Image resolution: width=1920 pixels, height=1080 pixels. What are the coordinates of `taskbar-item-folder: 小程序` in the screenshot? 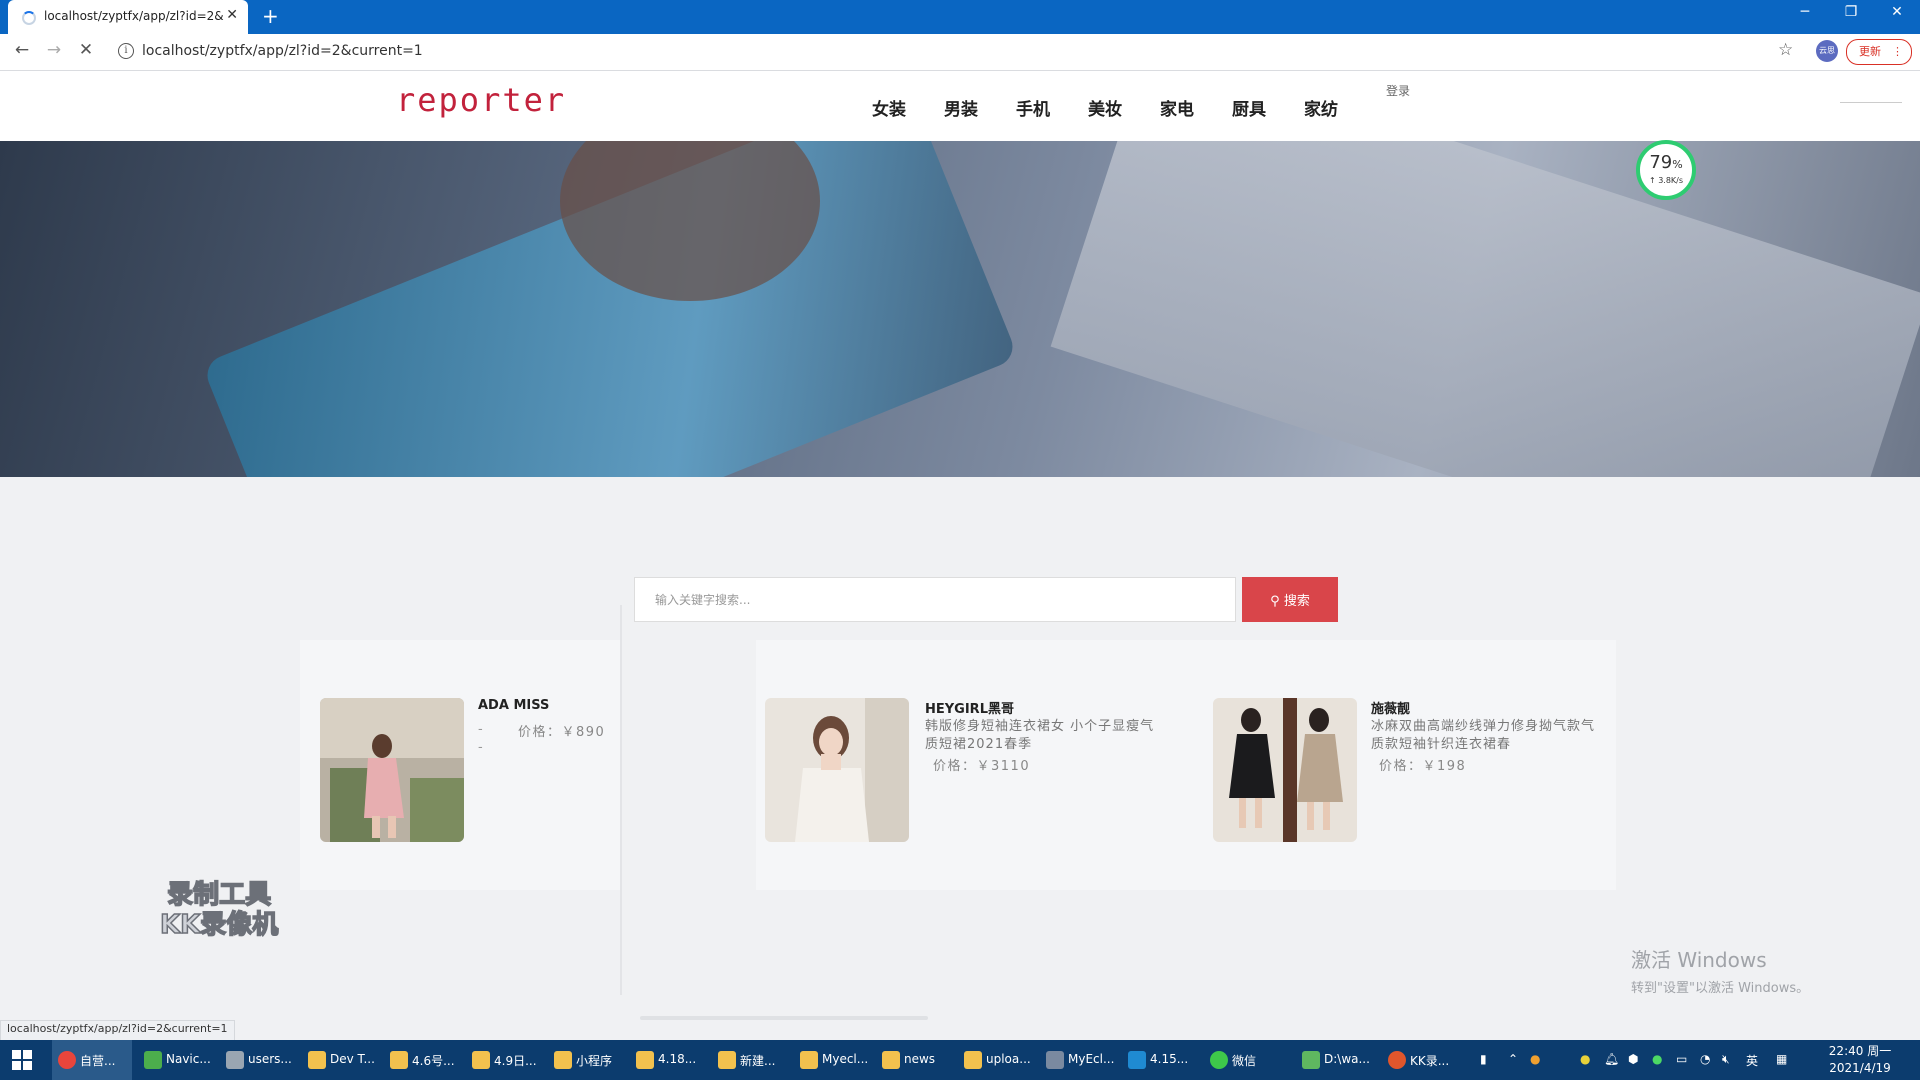 It's located at (588, 1060).